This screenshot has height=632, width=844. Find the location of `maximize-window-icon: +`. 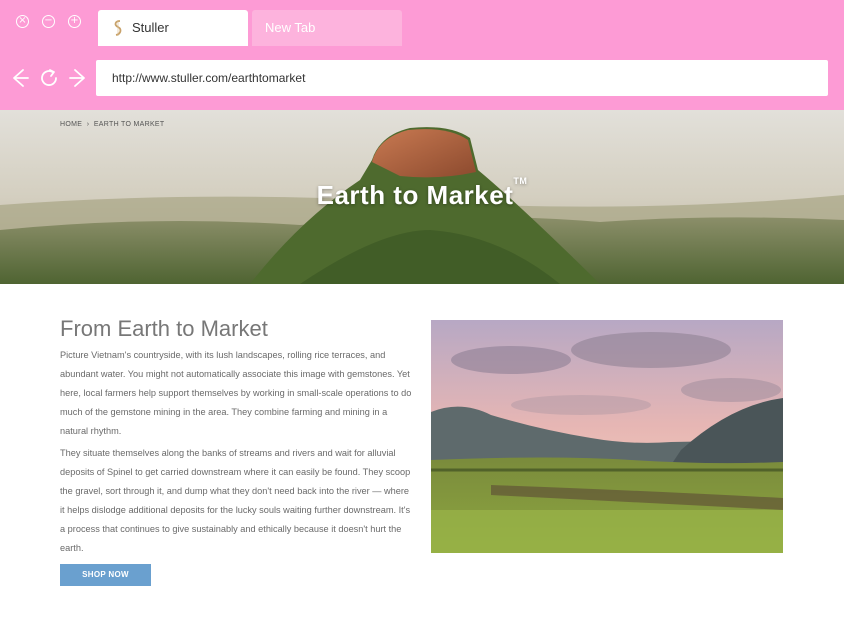

maximize-window-icon: + is located at coordinates (74, 21).